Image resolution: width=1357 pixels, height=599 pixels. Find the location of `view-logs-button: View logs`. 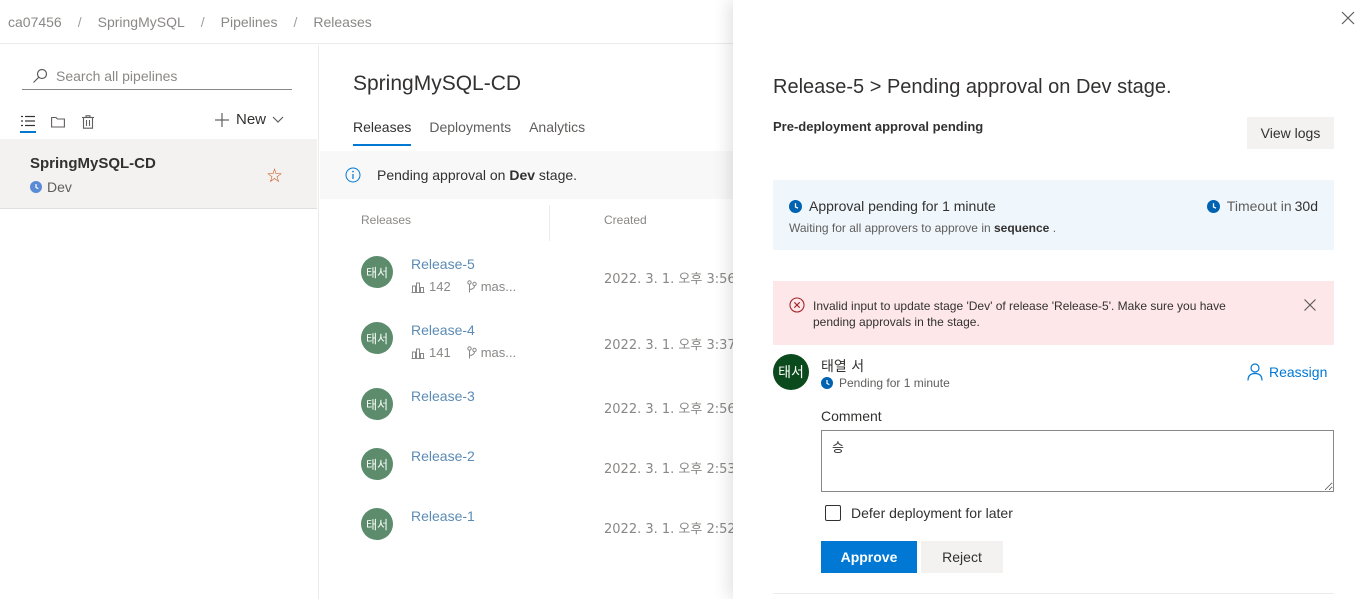

view-logs-button: View logs is located at coordinates (1290, 133).